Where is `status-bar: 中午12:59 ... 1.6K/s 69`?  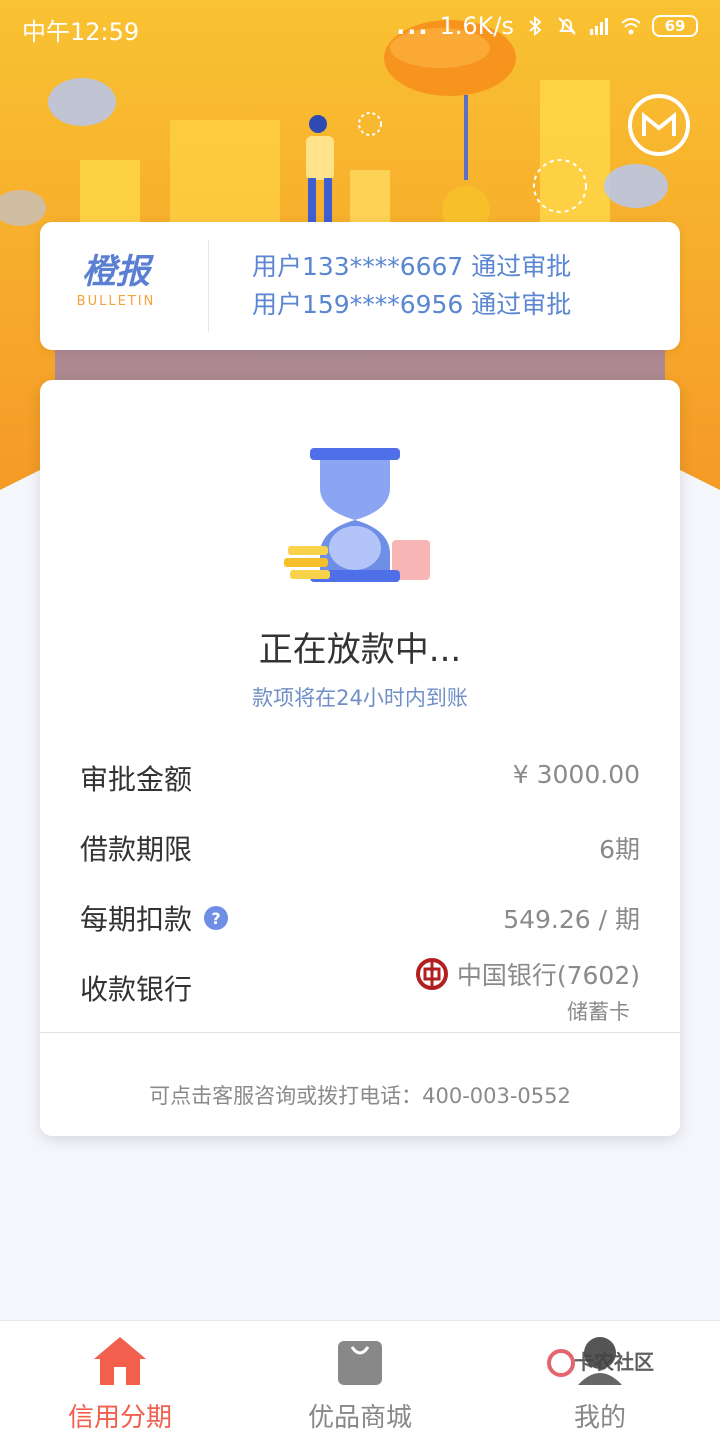
status-bar: 中午12:59 ... 1.6K/s 69 is located at coordinates (360, 26).